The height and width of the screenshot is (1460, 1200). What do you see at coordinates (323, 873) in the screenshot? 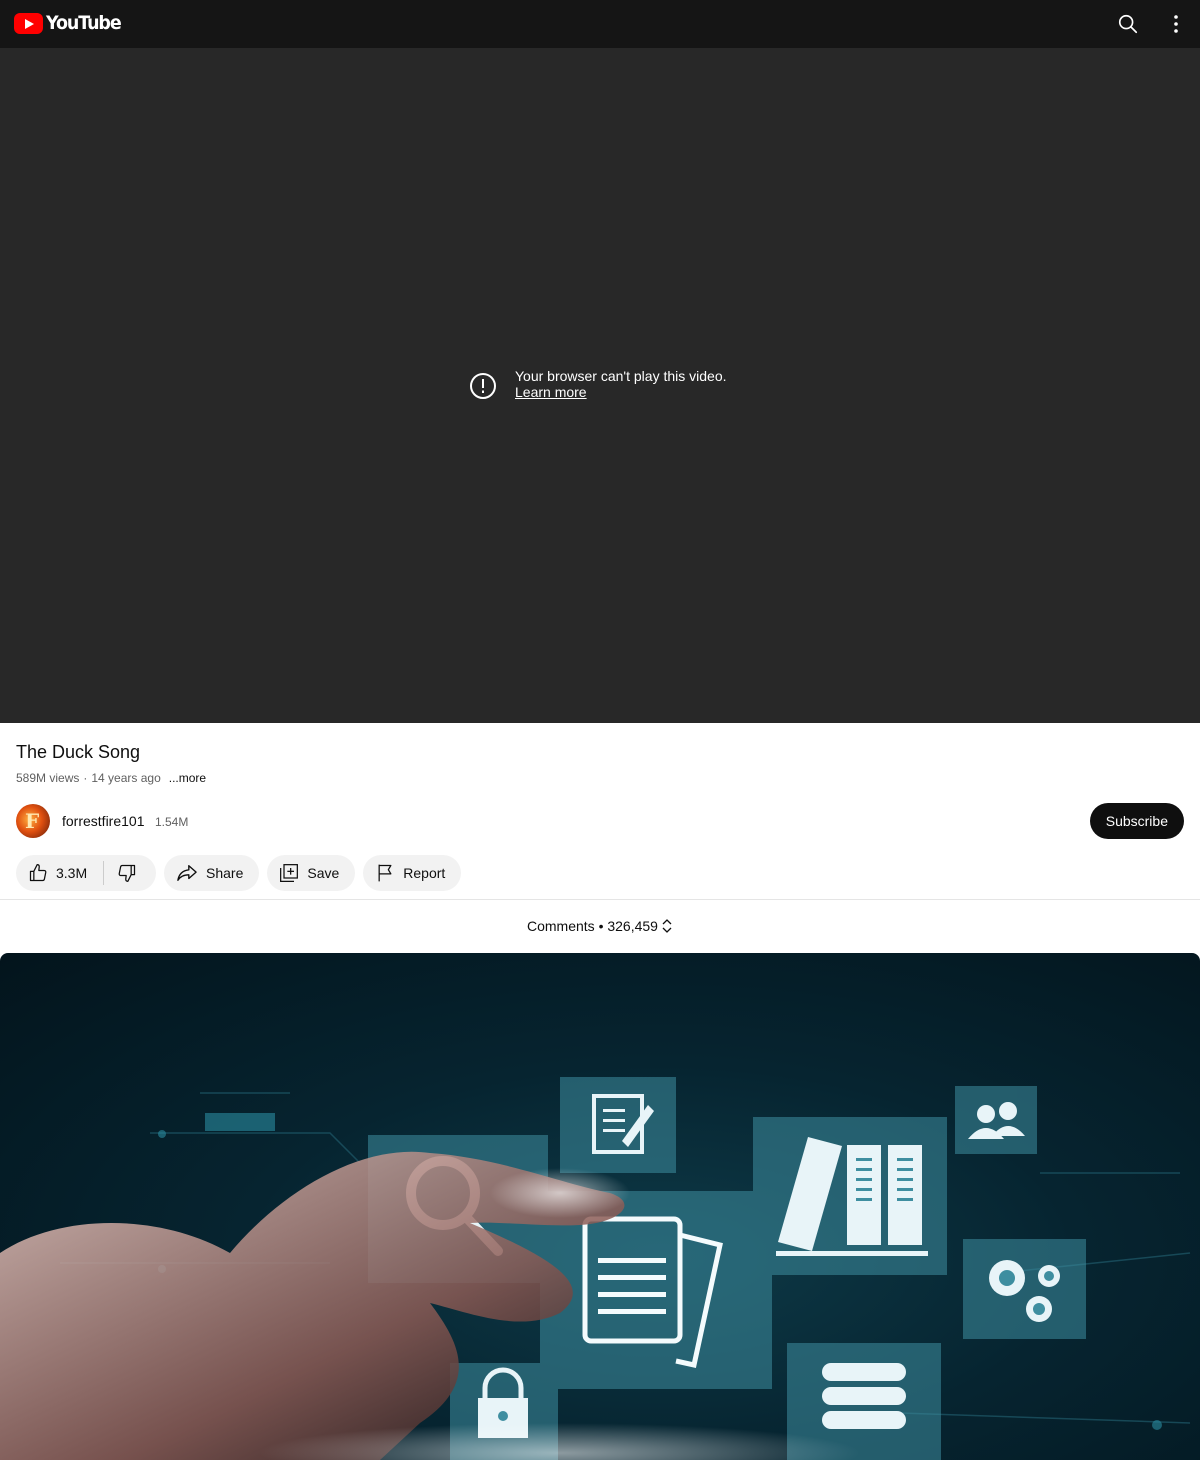
I see `save-label: Save` at bounding box center [323, 873].